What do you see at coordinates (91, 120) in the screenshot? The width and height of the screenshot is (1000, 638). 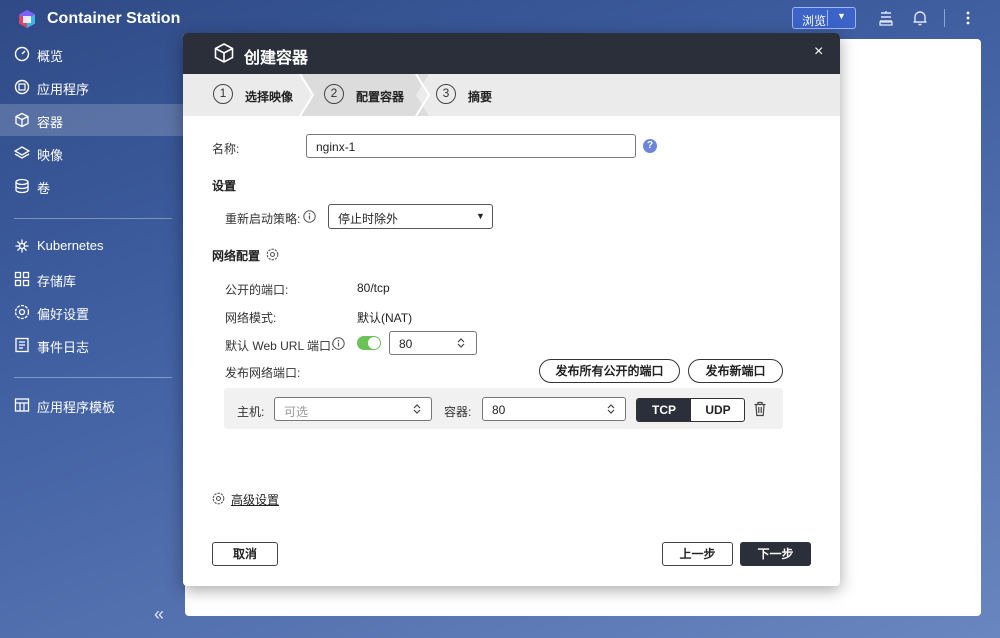 I see `sidebar-item-containers: 容器` at bounding box center [91, 120].